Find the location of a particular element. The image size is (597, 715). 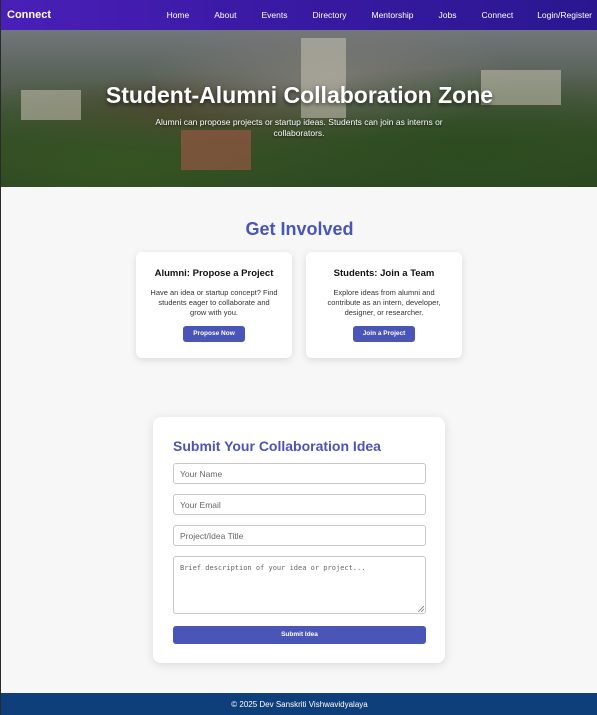

card-title: Alumni: Propose a Project is located at coordinates (214, 273).